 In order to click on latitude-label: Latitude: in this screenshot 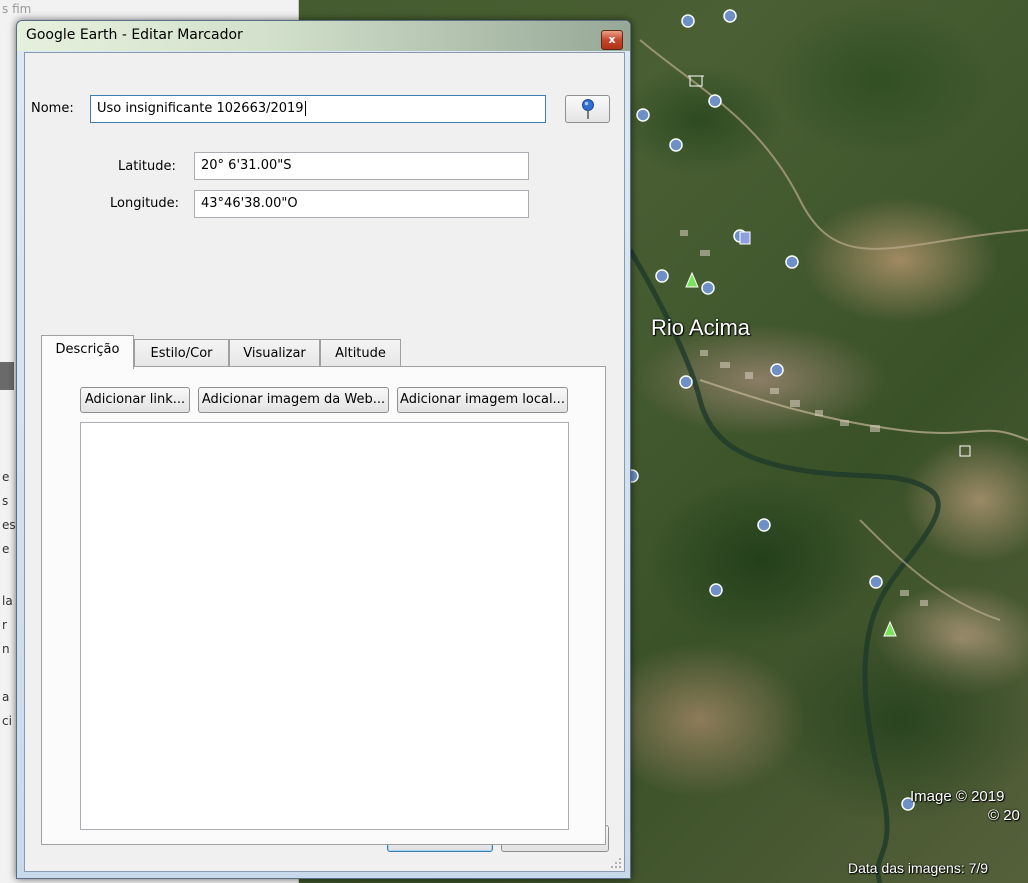, I will do `click(147, 166)`.